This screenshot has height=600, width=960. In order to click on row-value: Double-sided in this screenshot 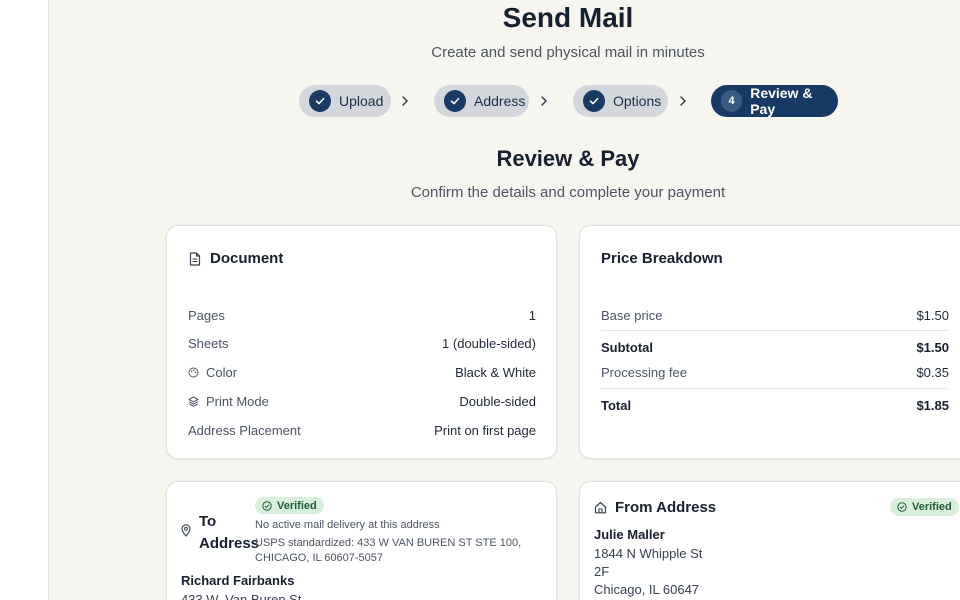, I will do `click(497, 401)`.